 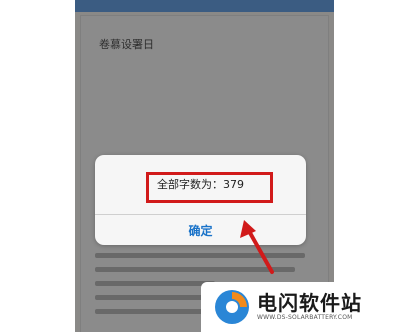 I want to click on navigation-bar, so click(x=204, y=6).